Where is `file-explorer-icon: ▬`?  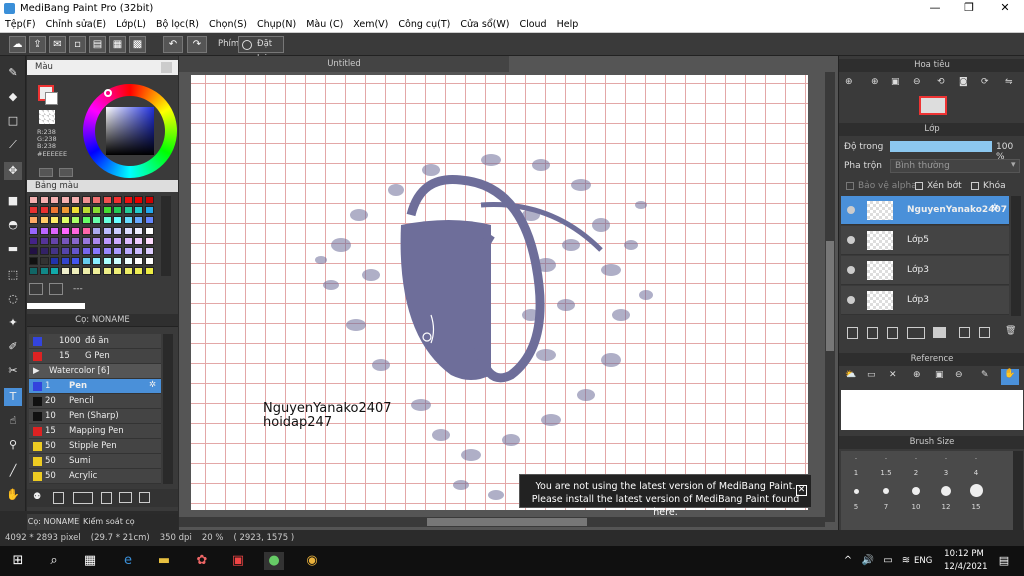
file-explorer-icon: ▬ is located at coordinates (164, 561).